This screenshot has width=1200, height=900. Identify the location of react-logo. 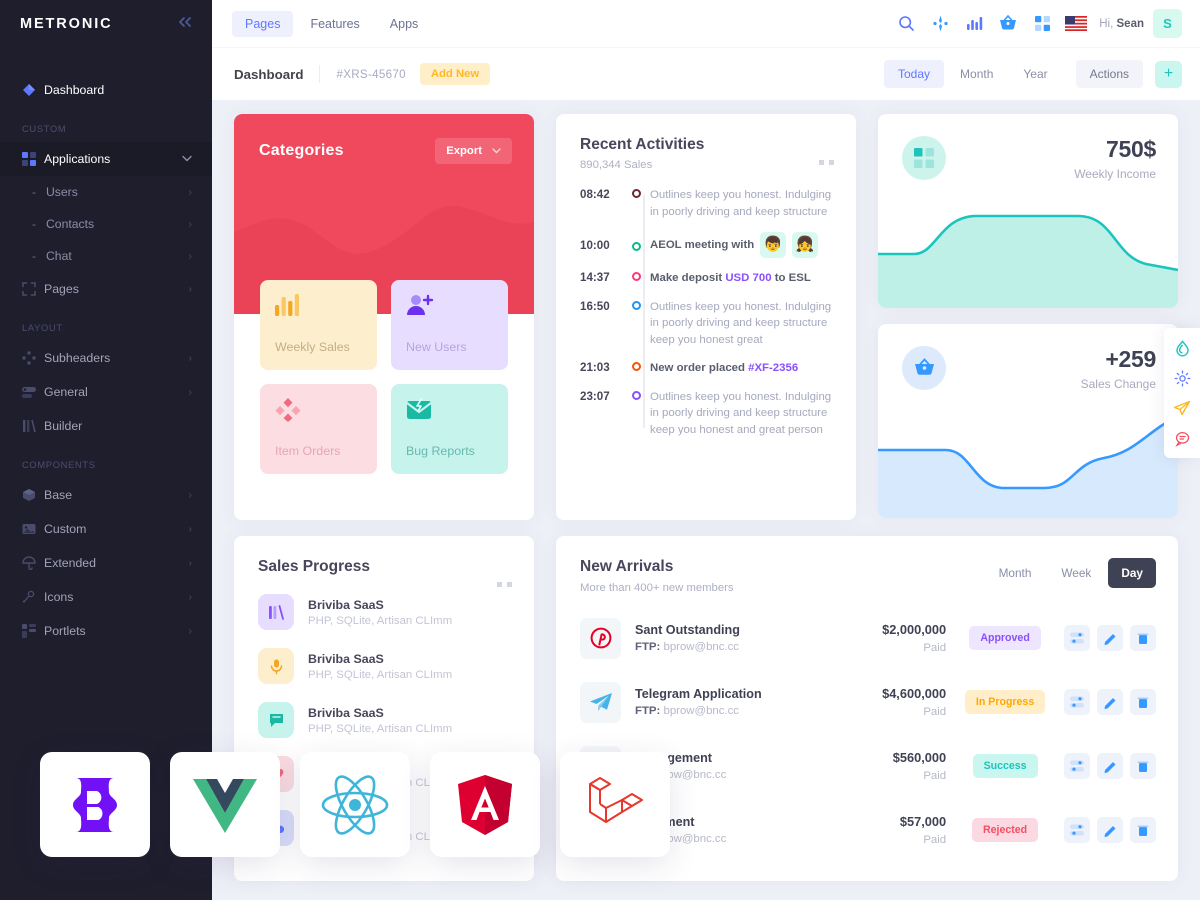
(355, 804).